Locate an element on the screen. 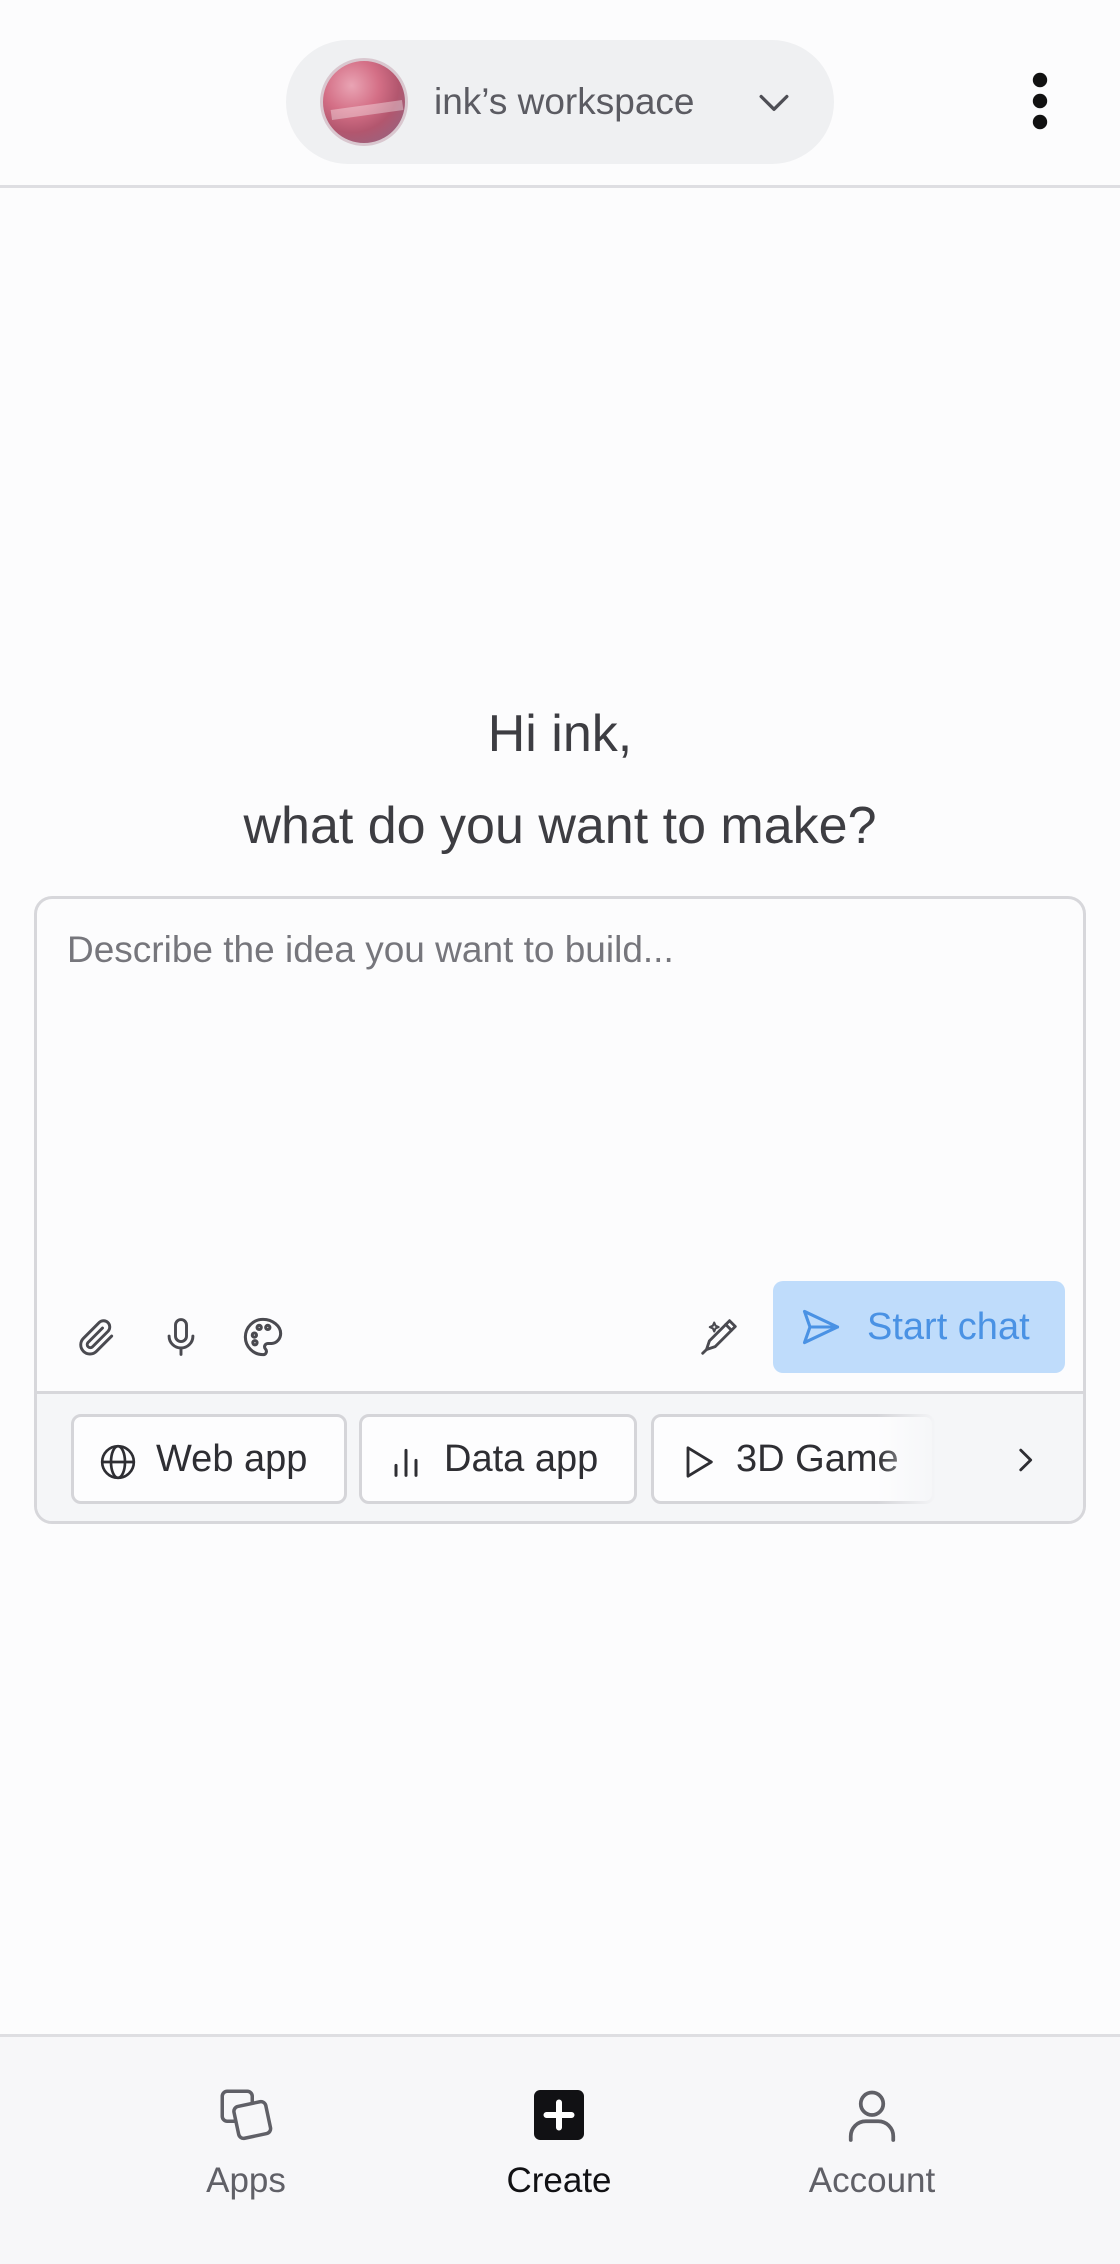  kebab-menu-icon is located at coordinates (1040, 101).